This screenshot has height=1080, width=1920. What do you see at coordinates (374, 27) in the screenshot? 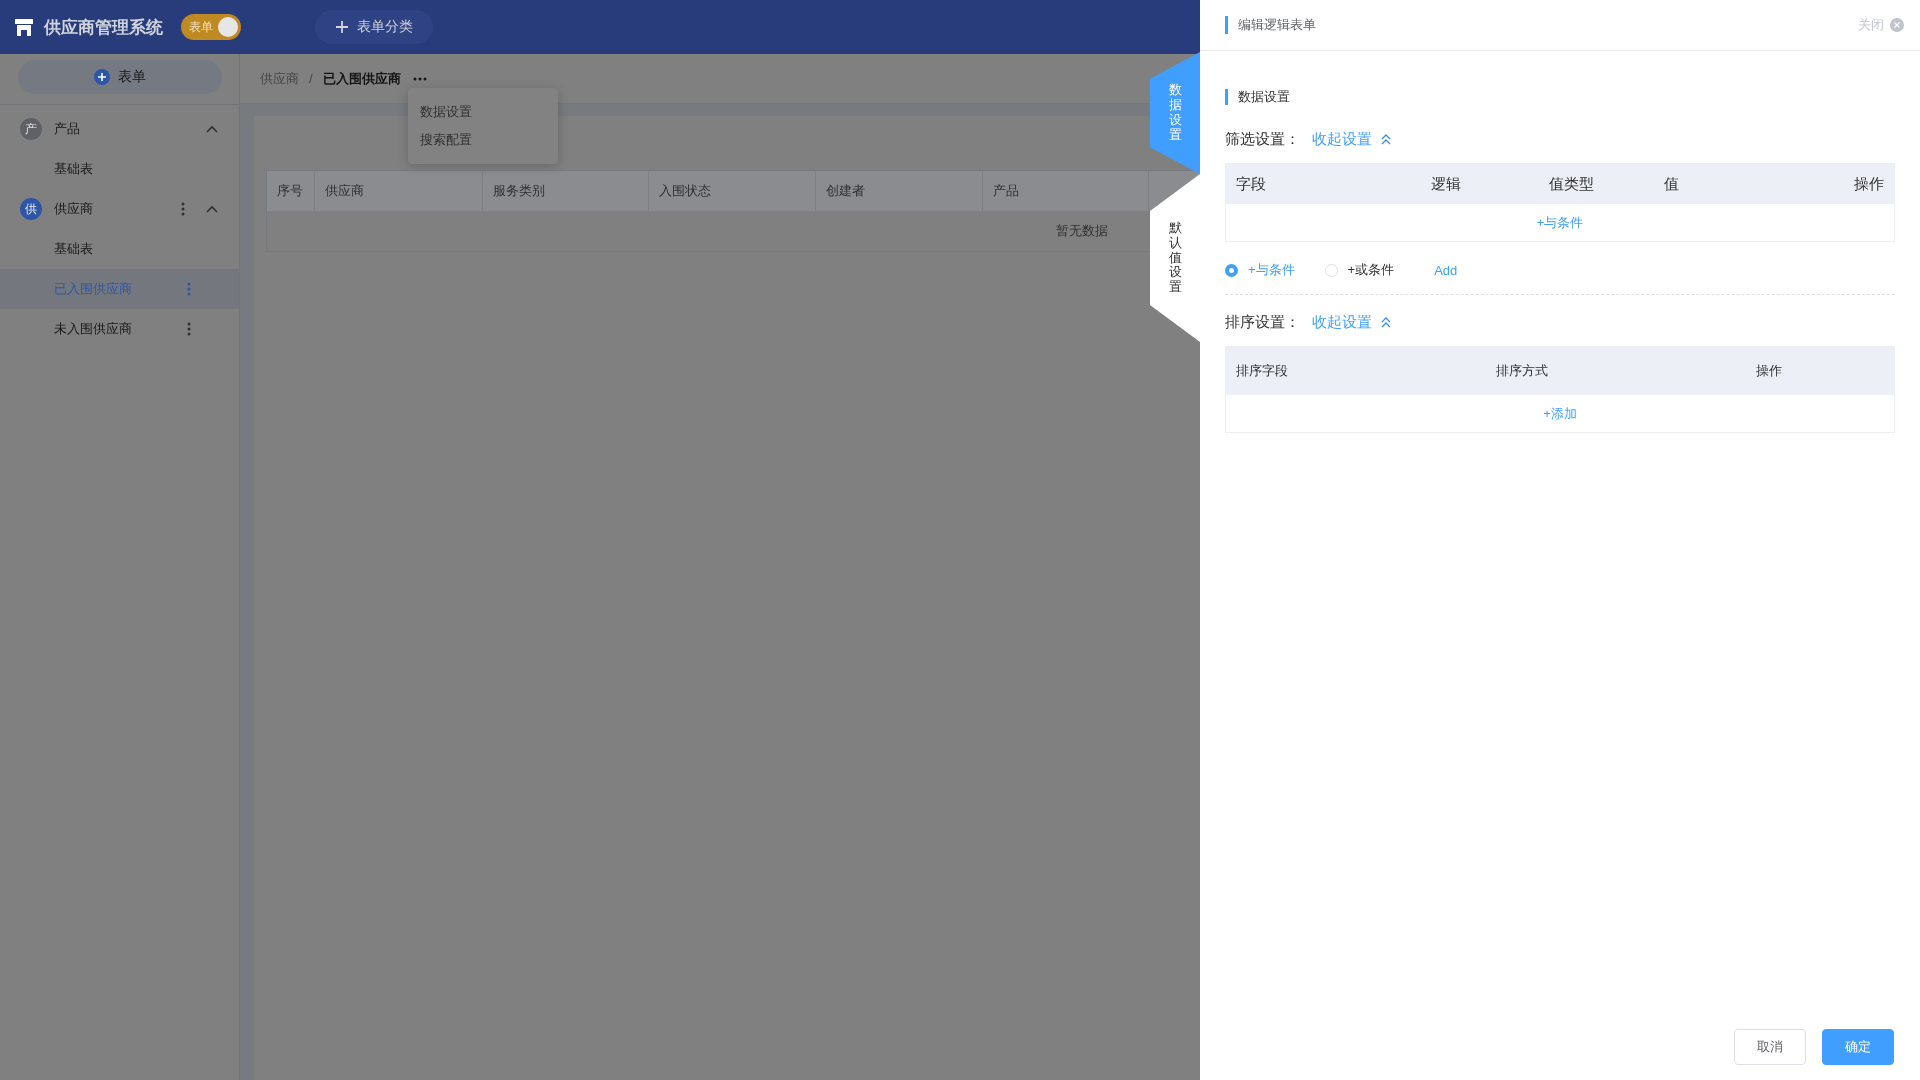
I see `category-button: 表单分类` at bounding box center [374, 27].